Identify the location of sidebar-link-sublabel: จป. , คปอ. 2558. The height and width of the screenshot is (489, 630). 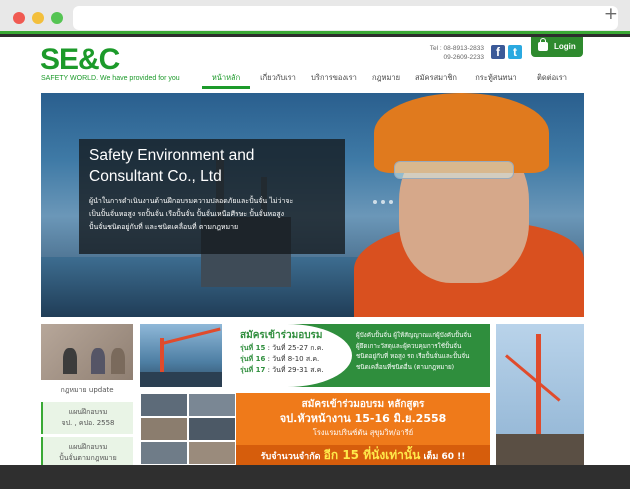
(88, 423).